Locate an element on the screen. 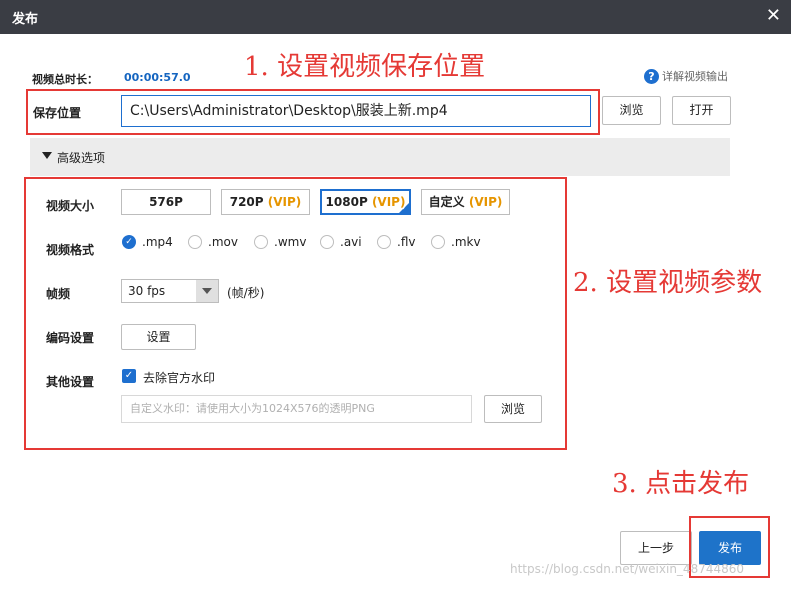  format-radio-avi: .avi is located at coordinates (341, 242).